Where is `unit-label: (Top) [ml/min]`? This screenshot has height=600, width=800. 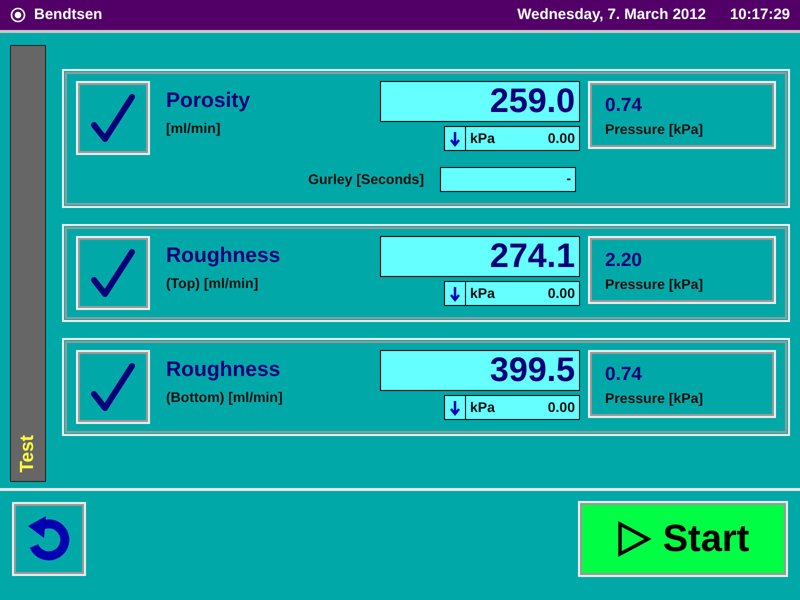
unit-label: (Top) [ml/min] is located at coordinates (213, 284).